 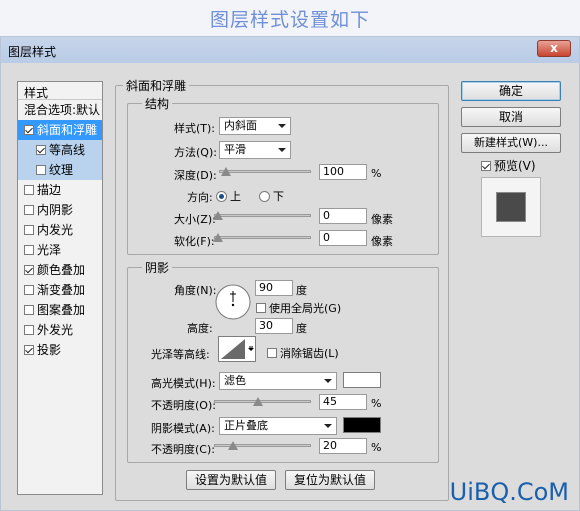 I want to click on style-preview-box, so click(x=511, y=207).